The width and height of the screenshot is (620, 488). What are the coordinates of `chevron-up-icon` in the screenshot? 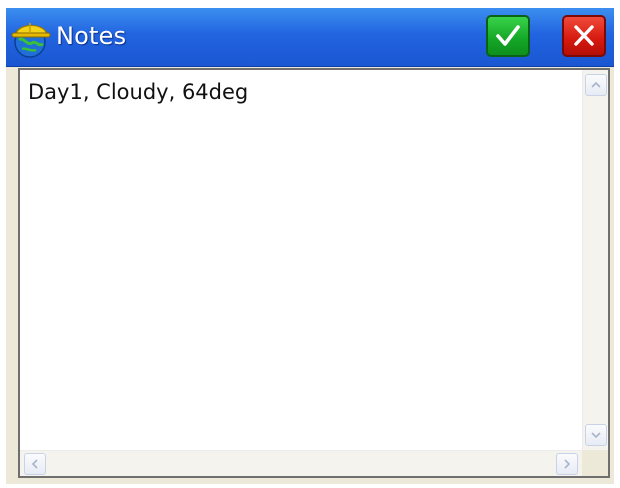 It's located at (596, 84).